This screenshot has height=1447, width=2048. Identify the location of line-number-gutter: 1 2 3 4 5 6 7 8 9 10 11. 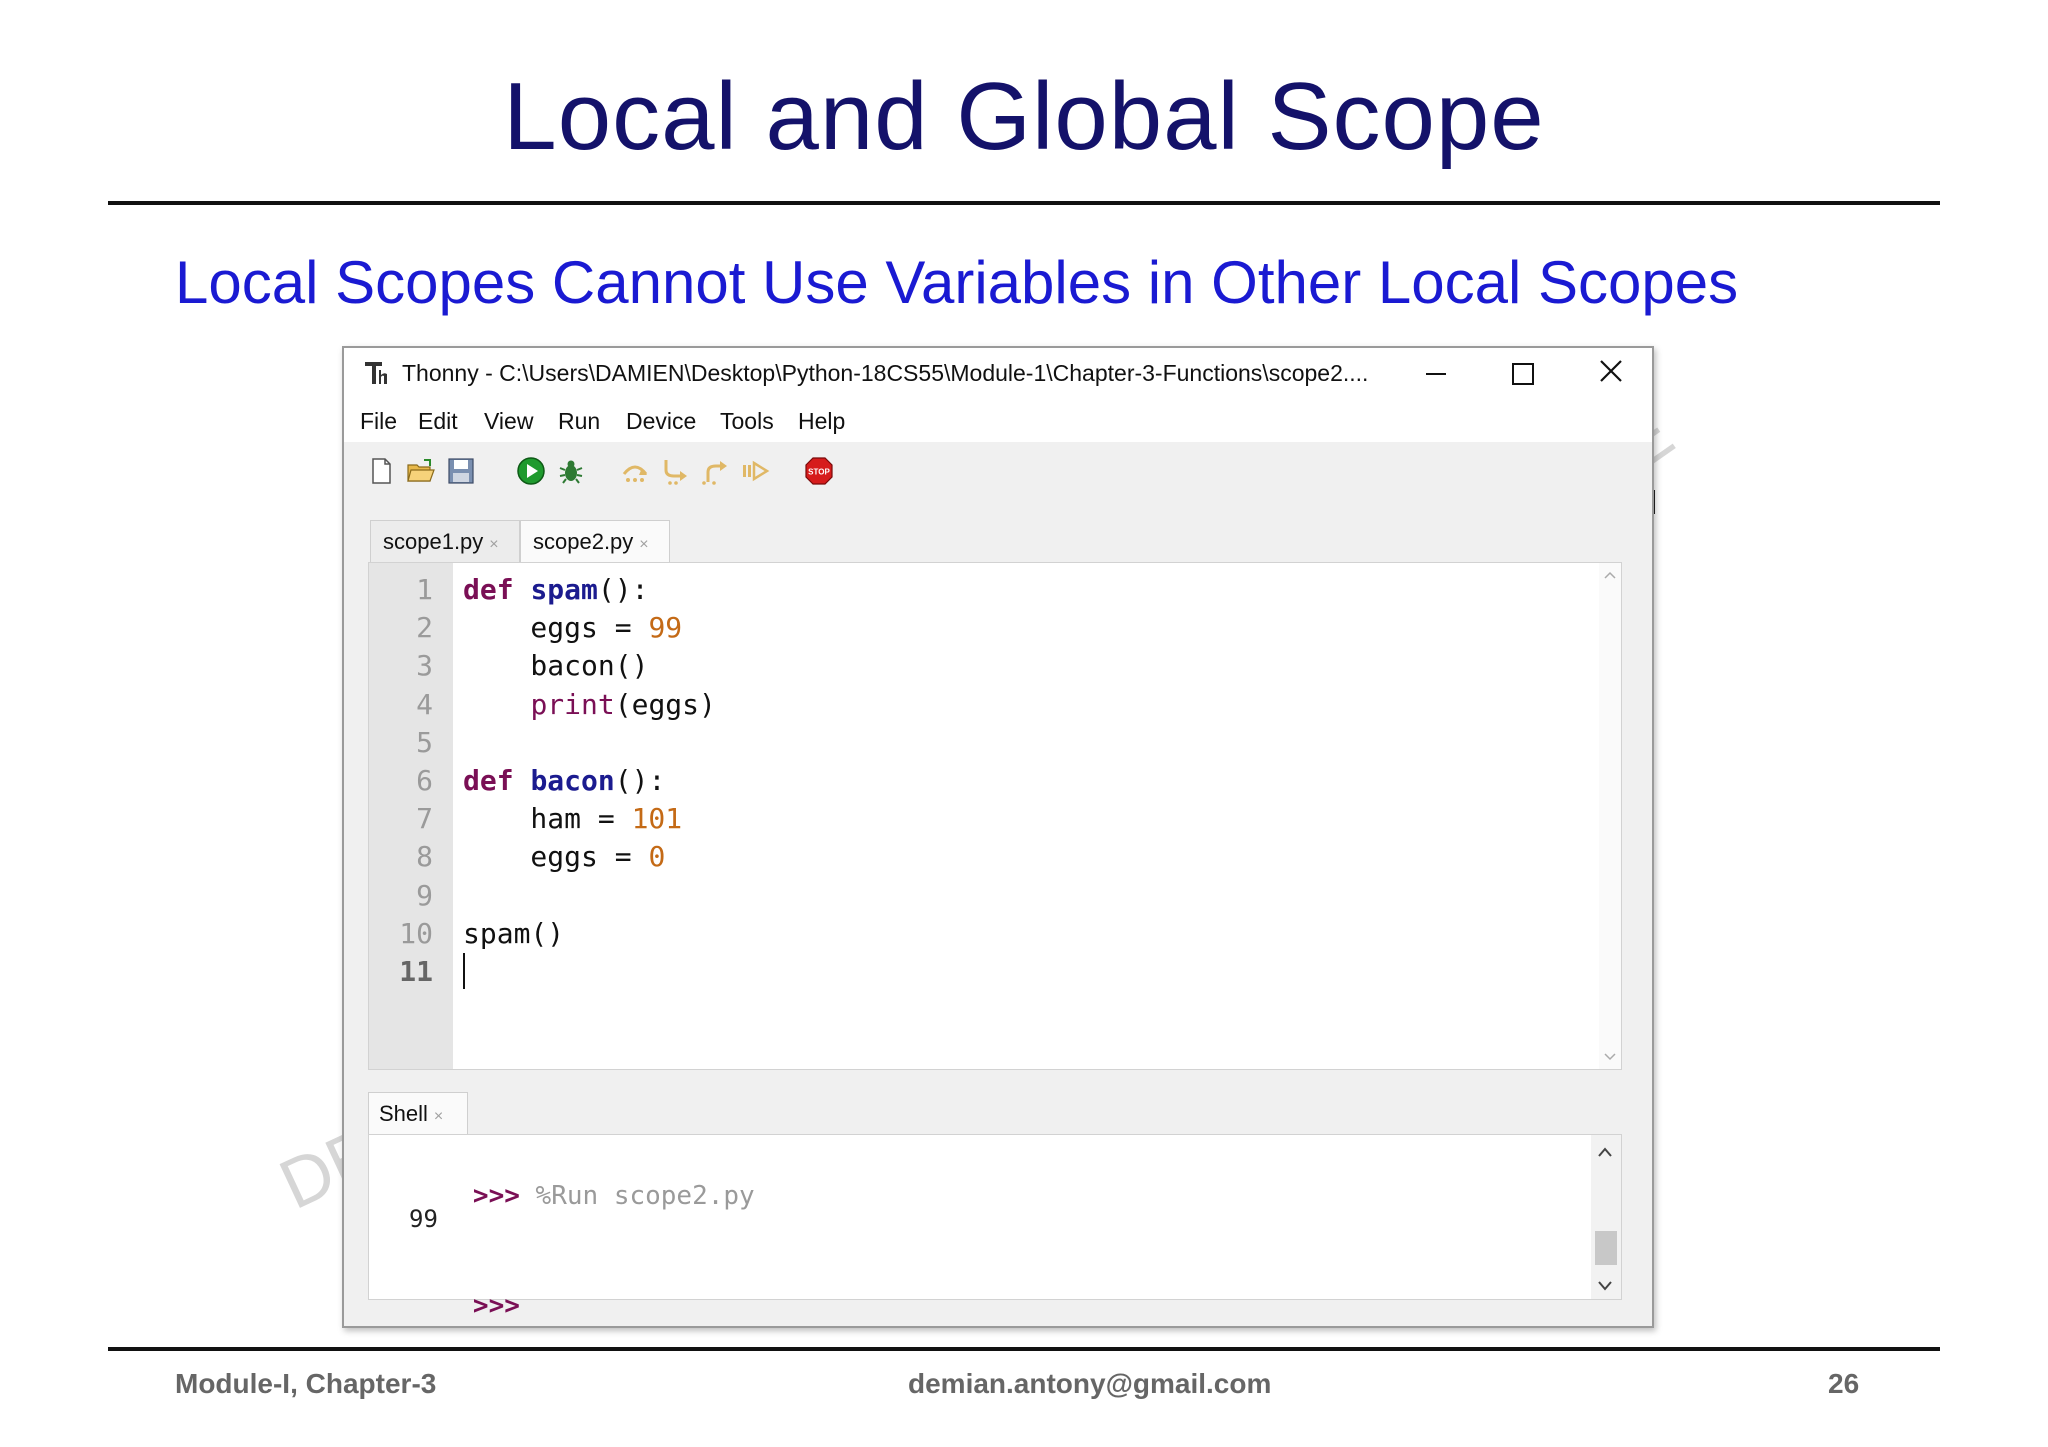
(411, 816).